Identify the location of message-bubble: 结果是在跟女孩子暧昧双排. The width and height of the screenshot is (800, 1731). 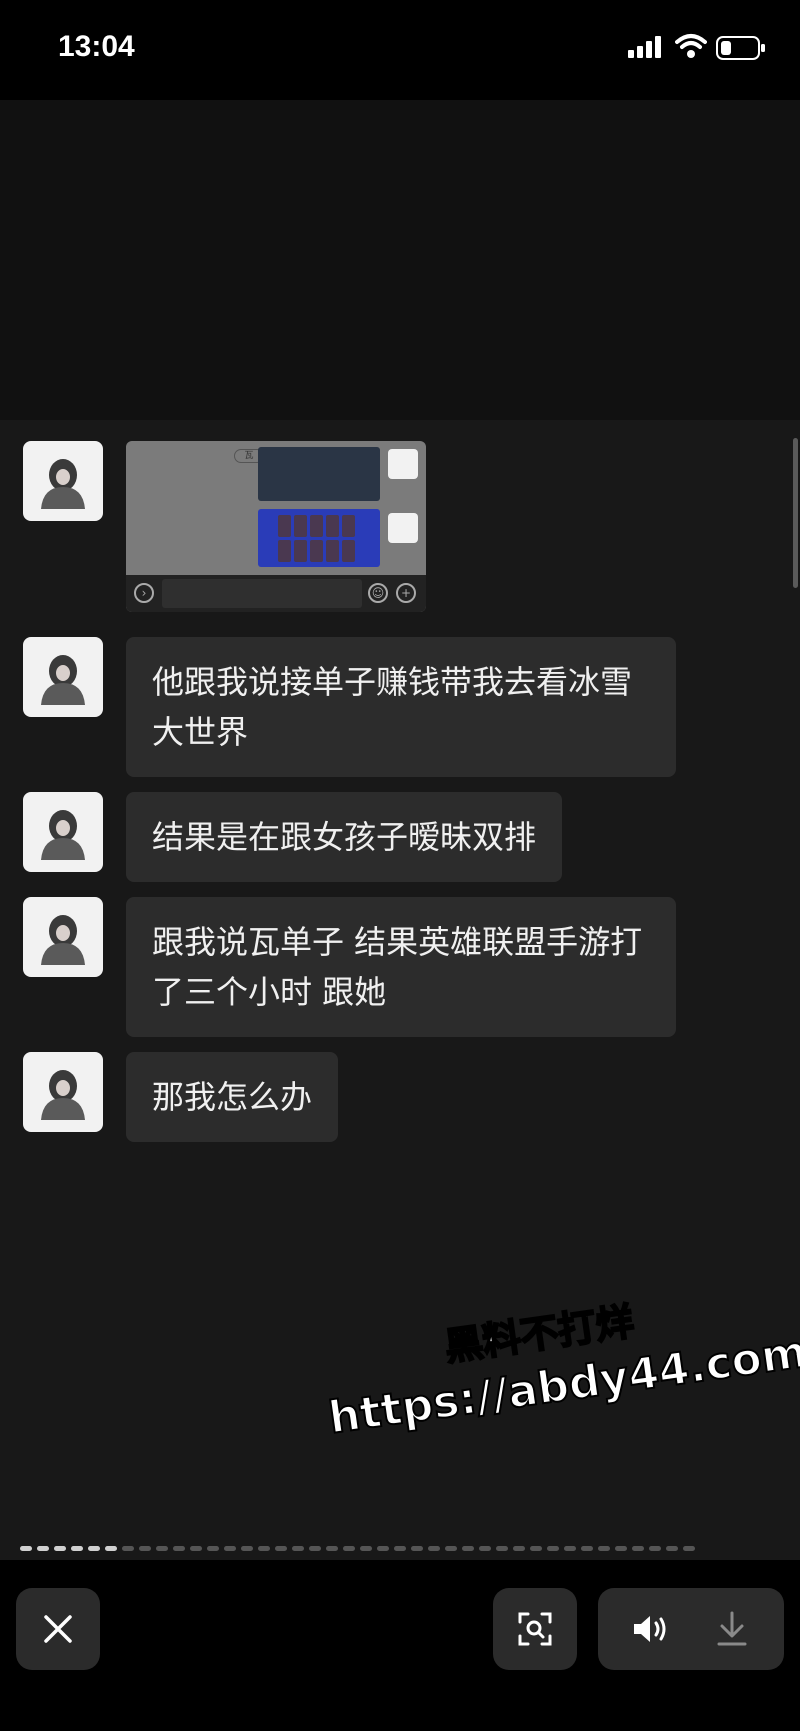
(344, 837).